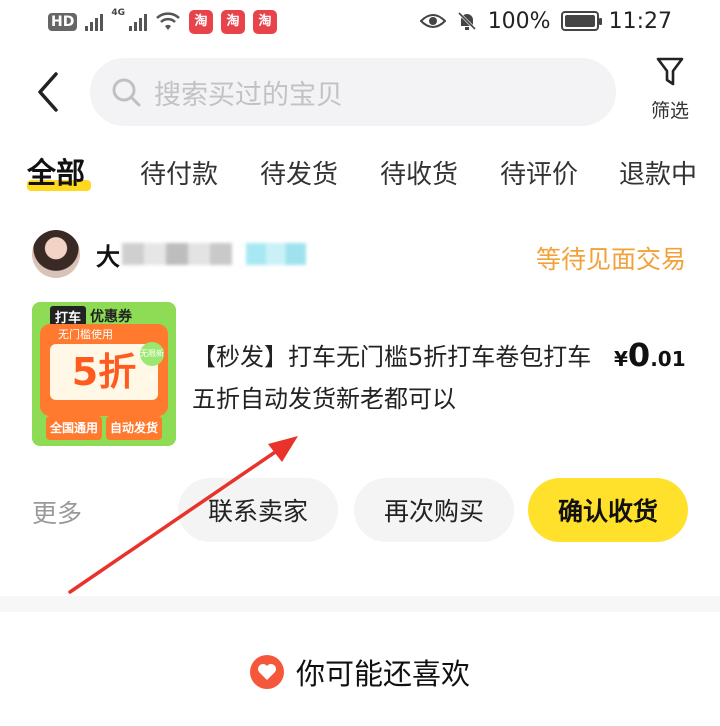 Image resolution: width=720 pixels, height=726 pixels. I want to click on network-type: 4G, so click(118, 13).